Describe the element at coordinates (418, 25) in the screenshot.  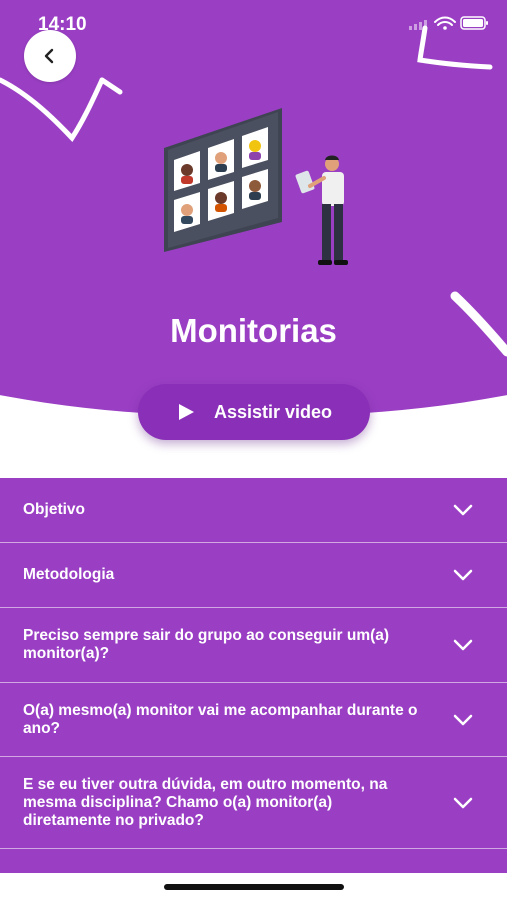
I see `signal-icon` at that location.